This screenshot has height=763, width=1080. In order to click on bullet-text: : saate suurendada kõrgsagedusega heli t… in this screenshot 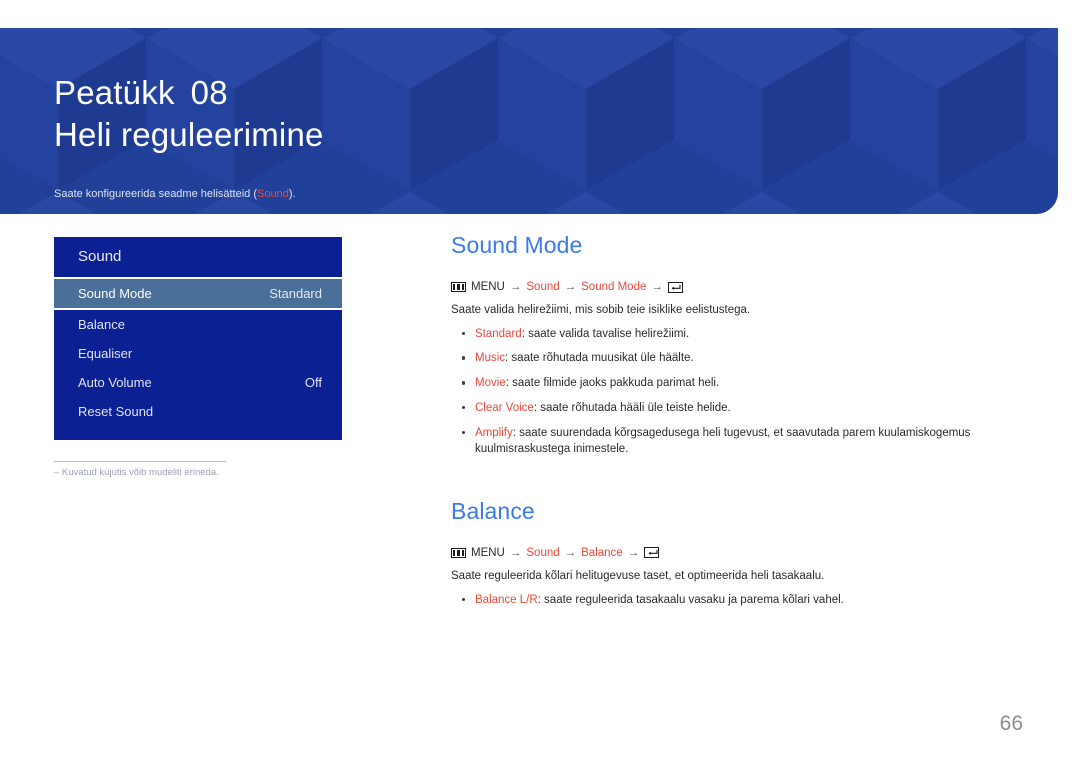, I will do `click(723, 441)`.